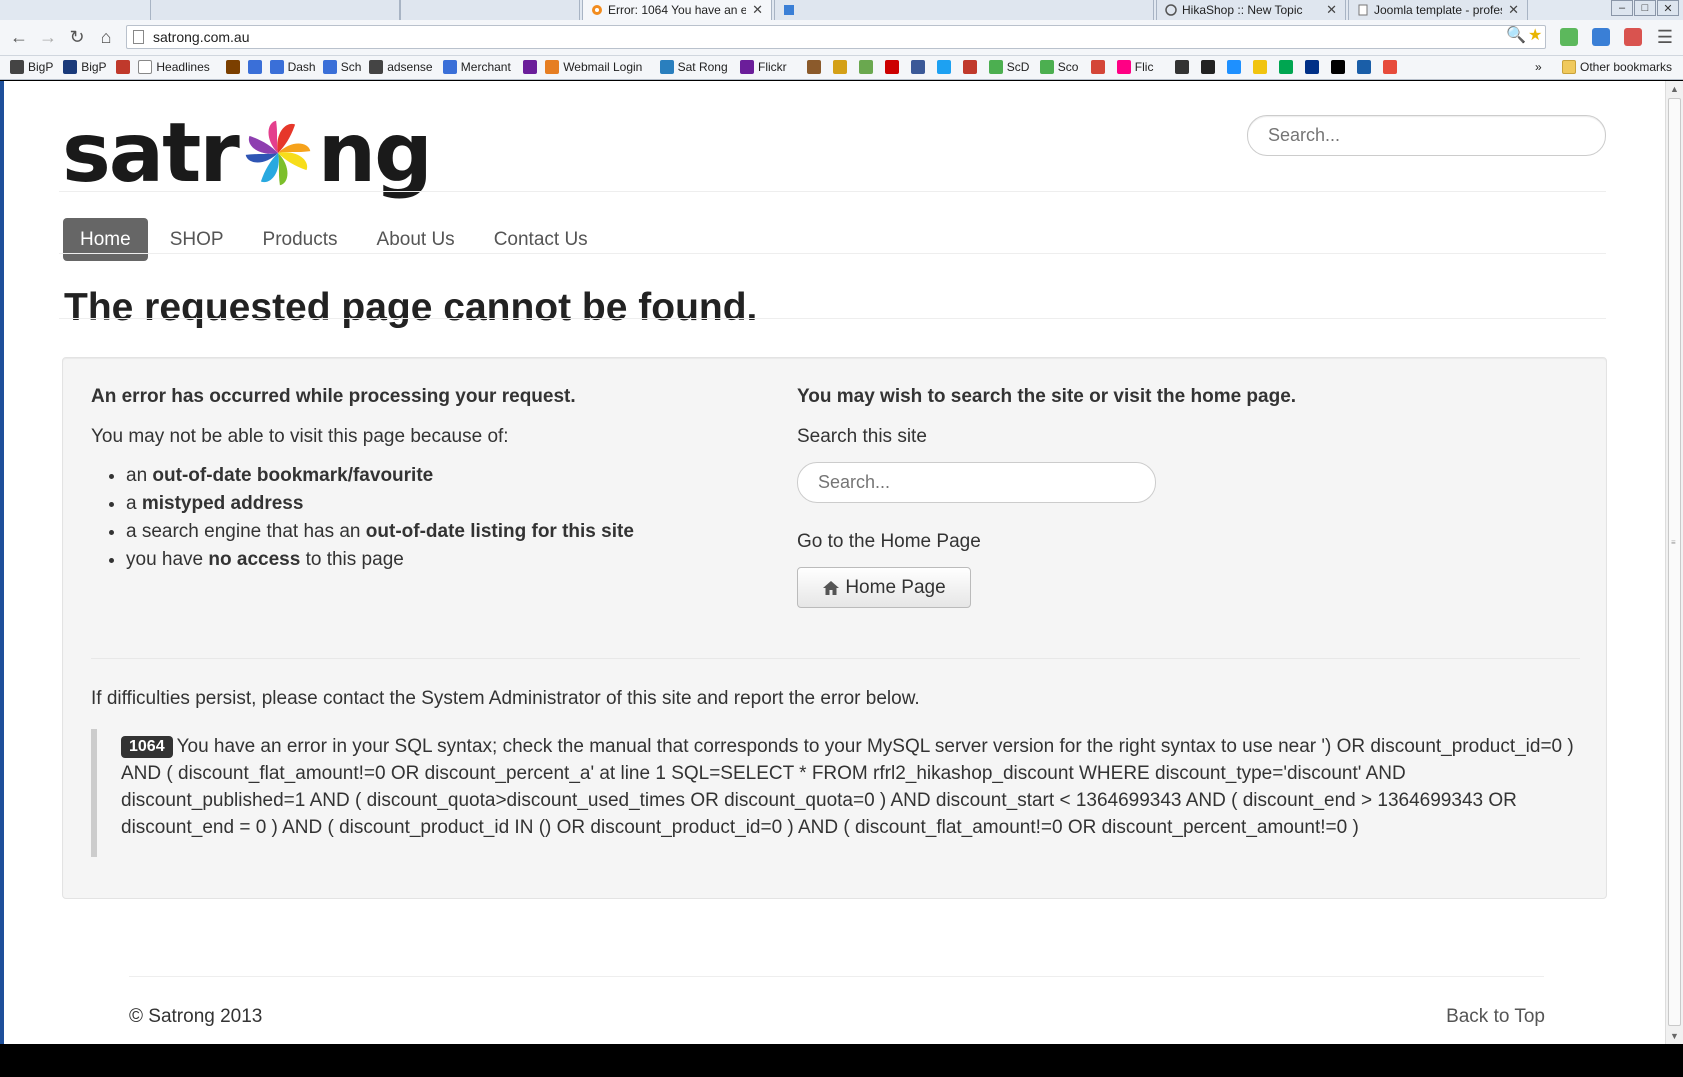  I want to click on bookmark-item: Sch, so click(341, 67).